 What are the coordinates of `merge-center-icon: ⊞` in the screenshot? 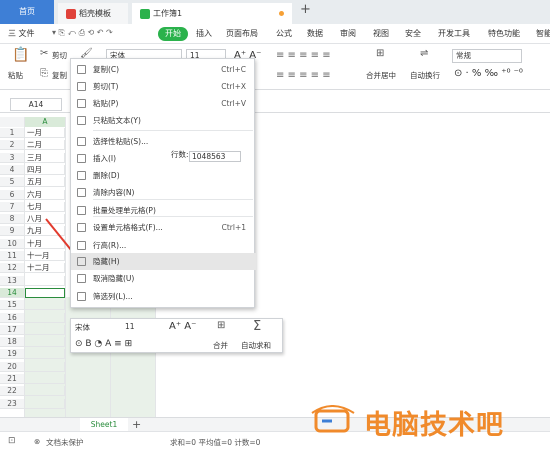 It's located at (380, 53).